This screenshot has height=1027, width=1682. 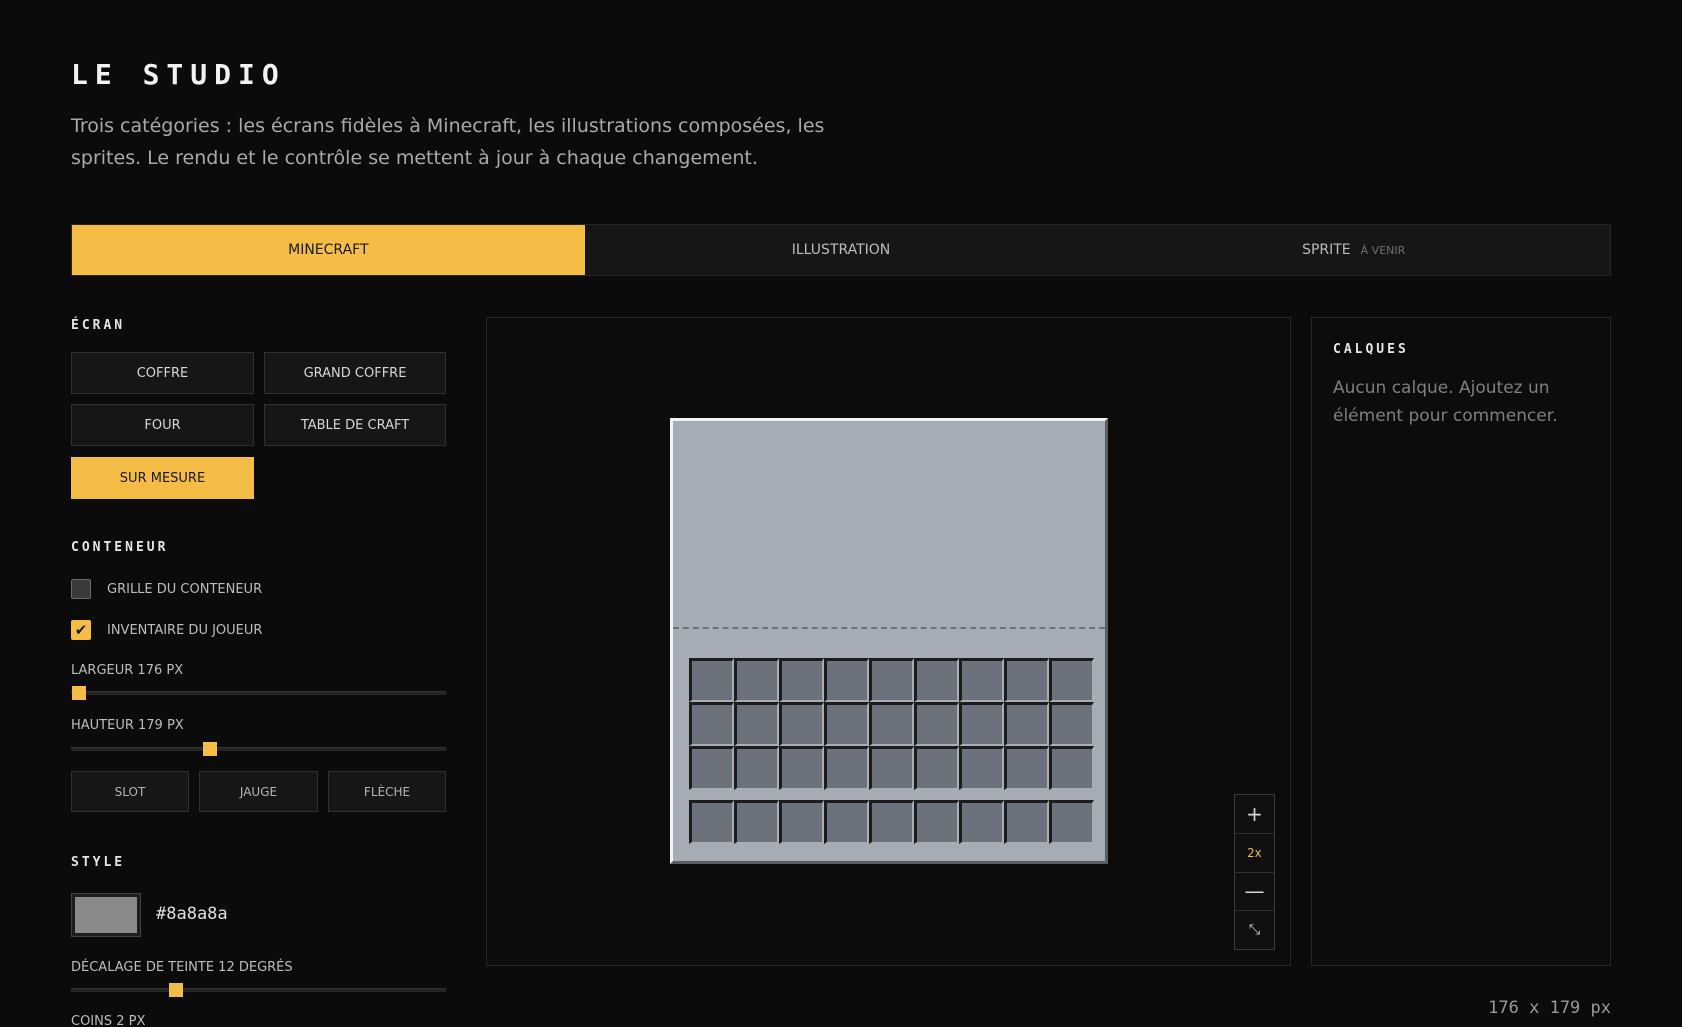 What do you see at coordinates (1549, 1008) in the screenshot?
I see `canvas-dimensions: 176 x 179 px` at bounding box center [1549, 1008].